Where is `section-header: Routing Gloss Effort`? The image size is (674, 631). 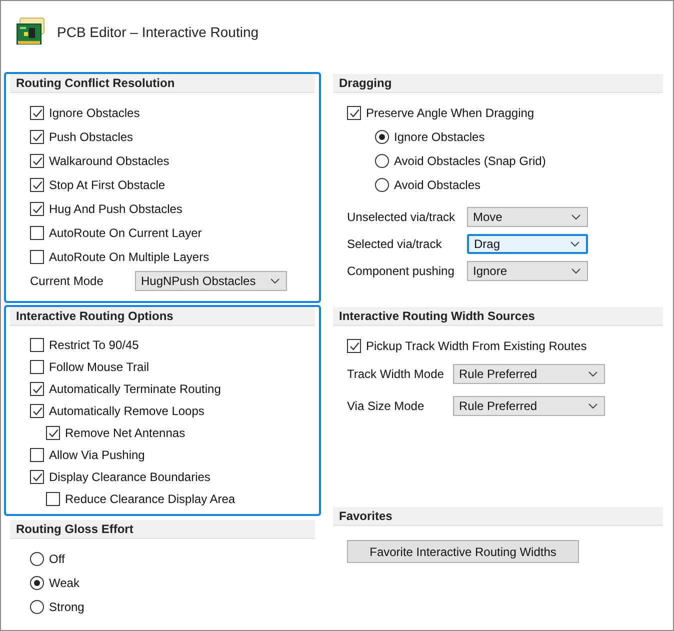
section-header: Routing Gloss Effort is located at coordinates (162, 529).